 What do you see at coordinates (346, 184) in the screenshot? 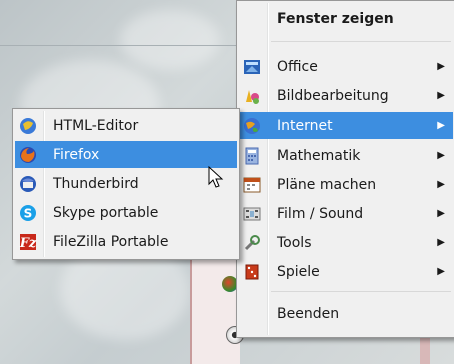
I see `menu-item-plaene-machen: Pläne machen ▶` at bounding box center [346, 184].